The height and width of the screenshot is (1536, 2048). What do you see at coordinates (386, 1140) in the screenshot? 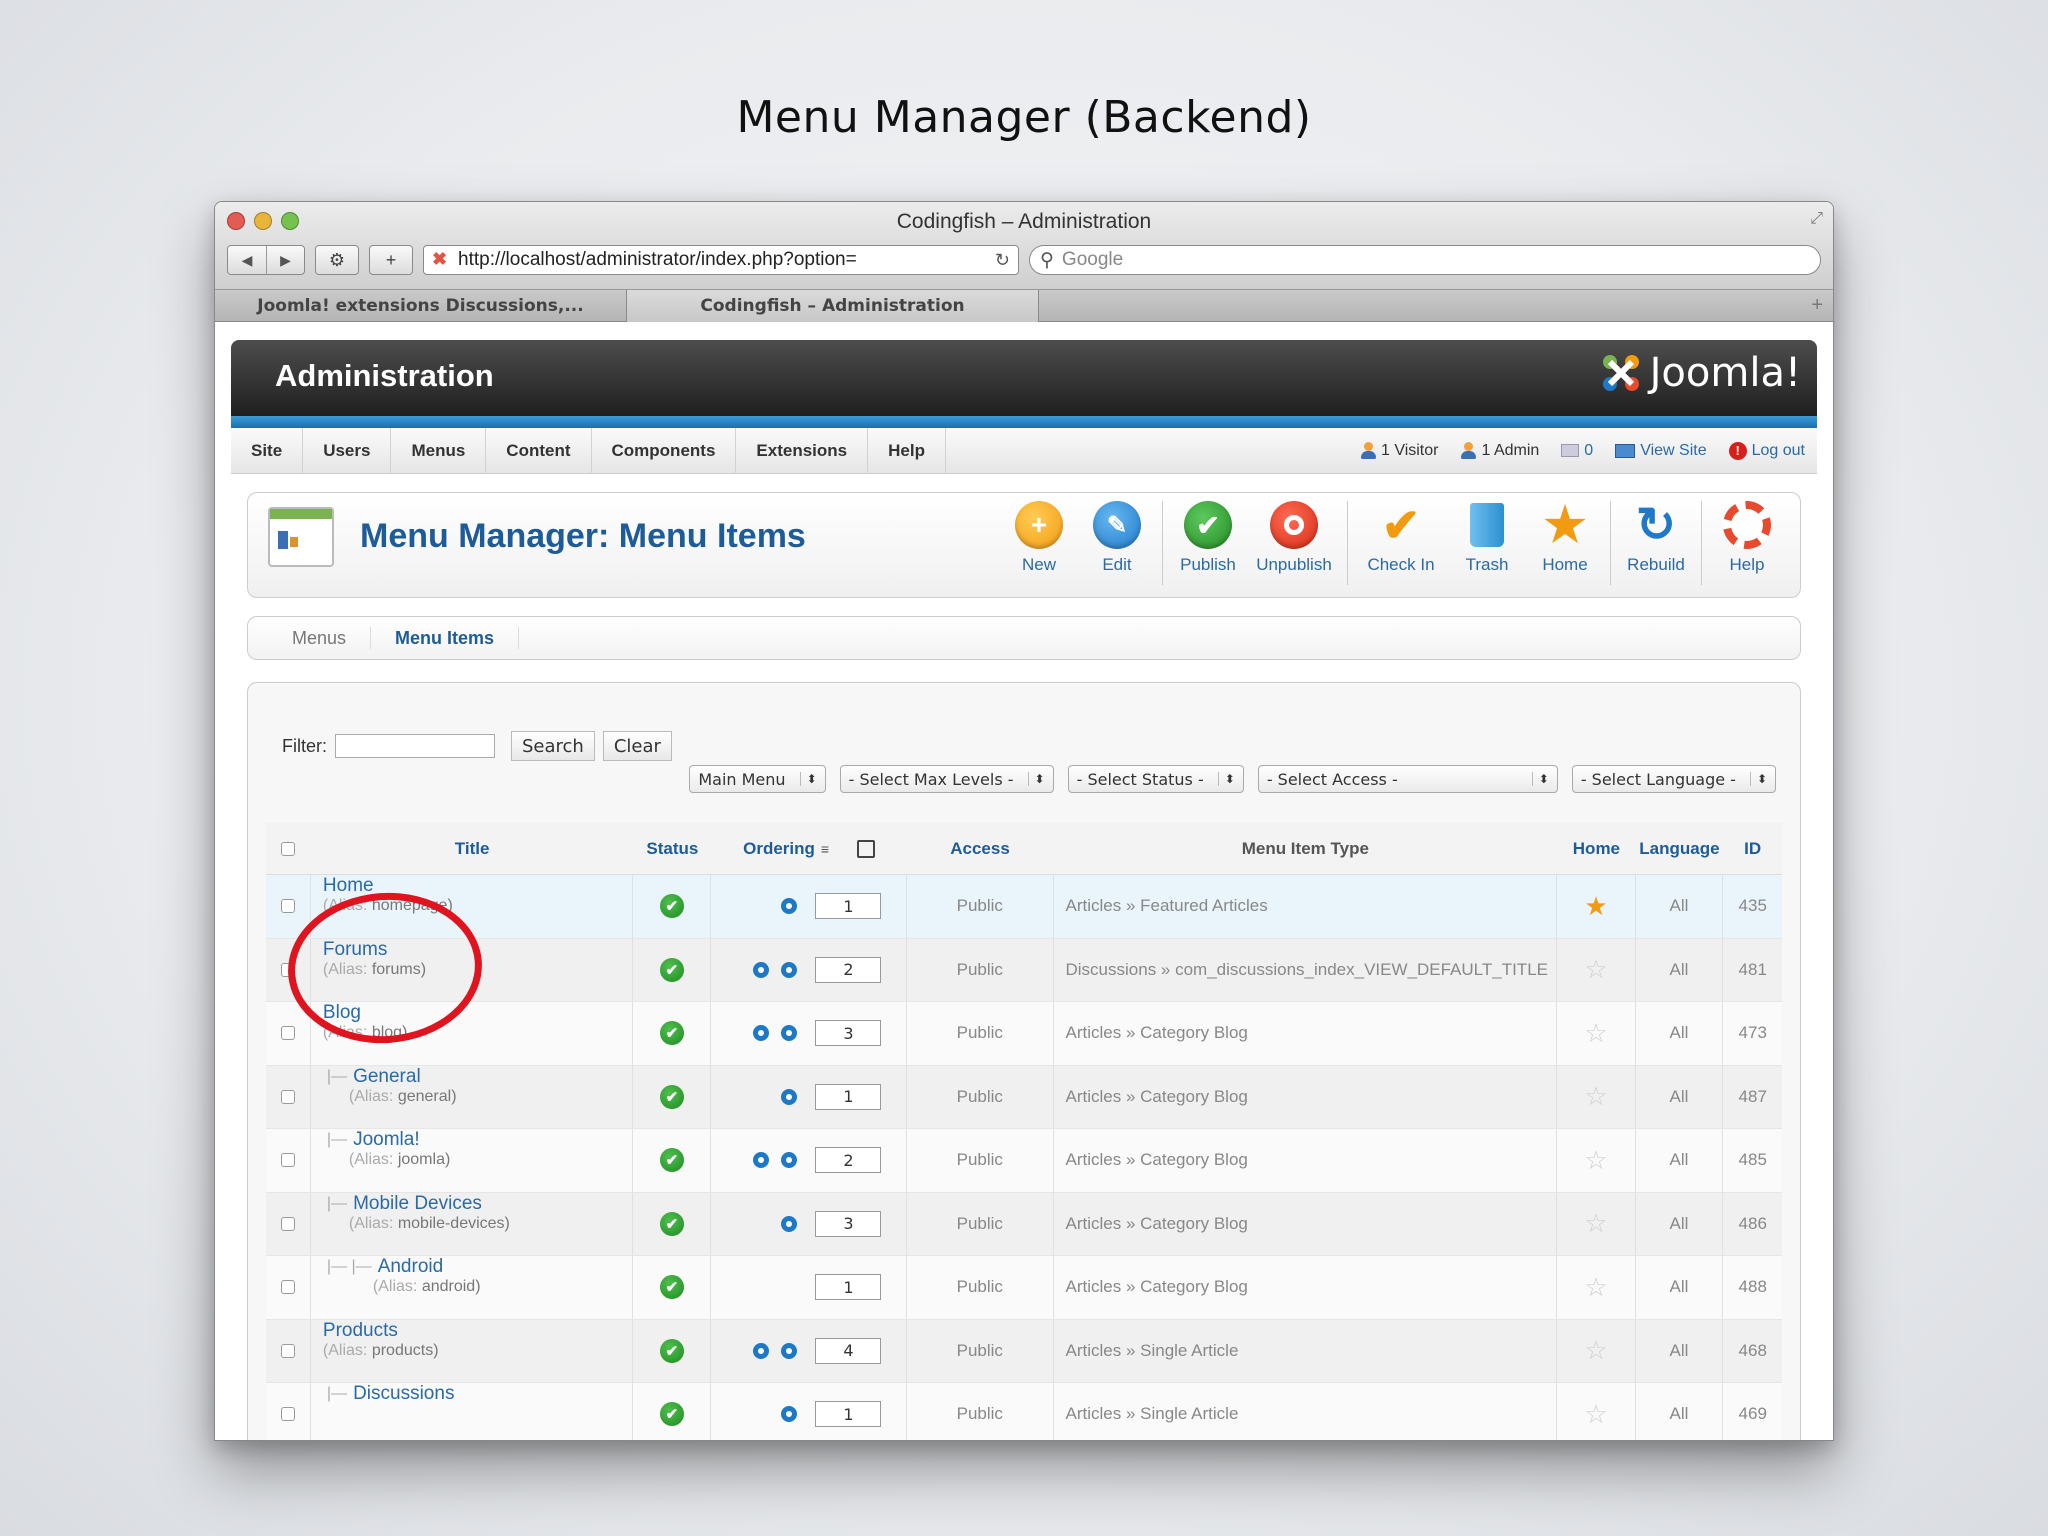
I see `item-title-link: Joomla!` at bounding box center [386, 1140].